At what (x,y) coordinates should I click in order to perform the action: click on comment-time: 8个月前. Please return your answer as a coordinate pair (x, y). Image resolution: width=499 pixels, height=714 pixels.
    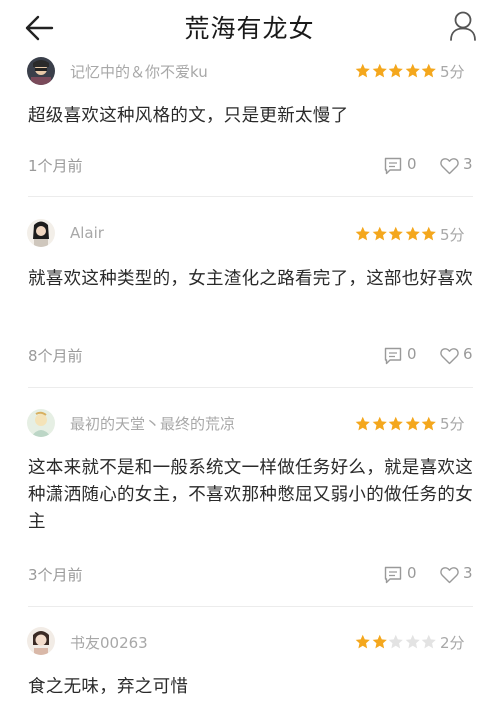
    Looking at the image, I should click on (55, 356).